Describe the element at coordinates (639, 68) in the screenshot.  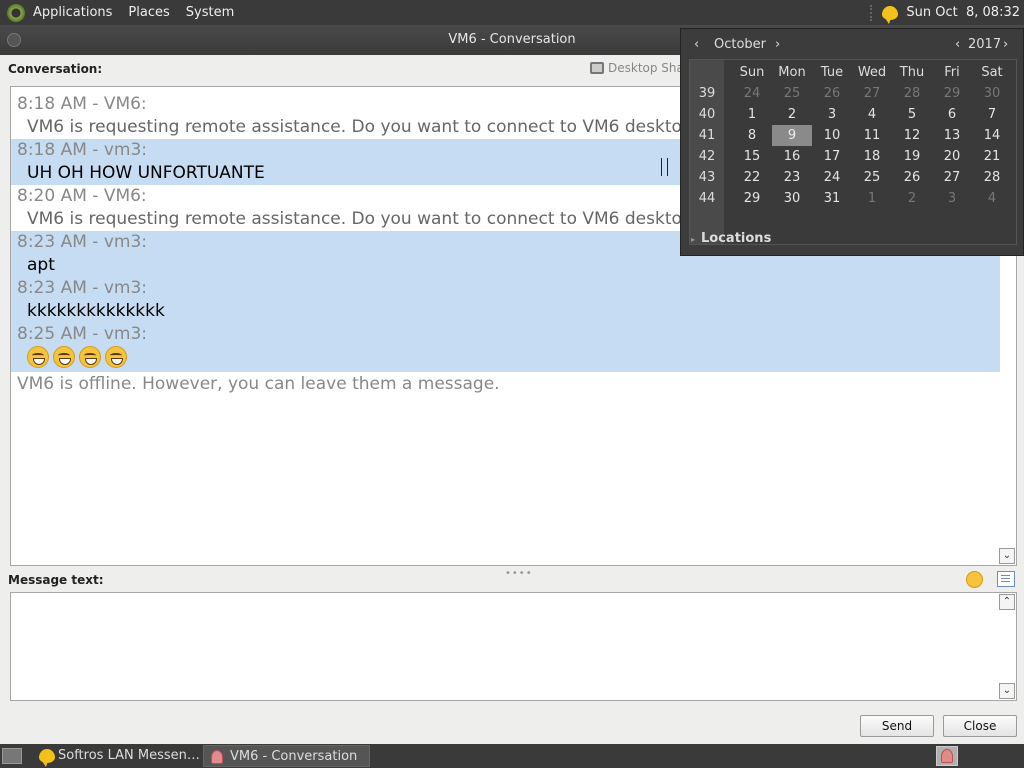
I see `desktop-share-button: Desktop Shar` at that location.